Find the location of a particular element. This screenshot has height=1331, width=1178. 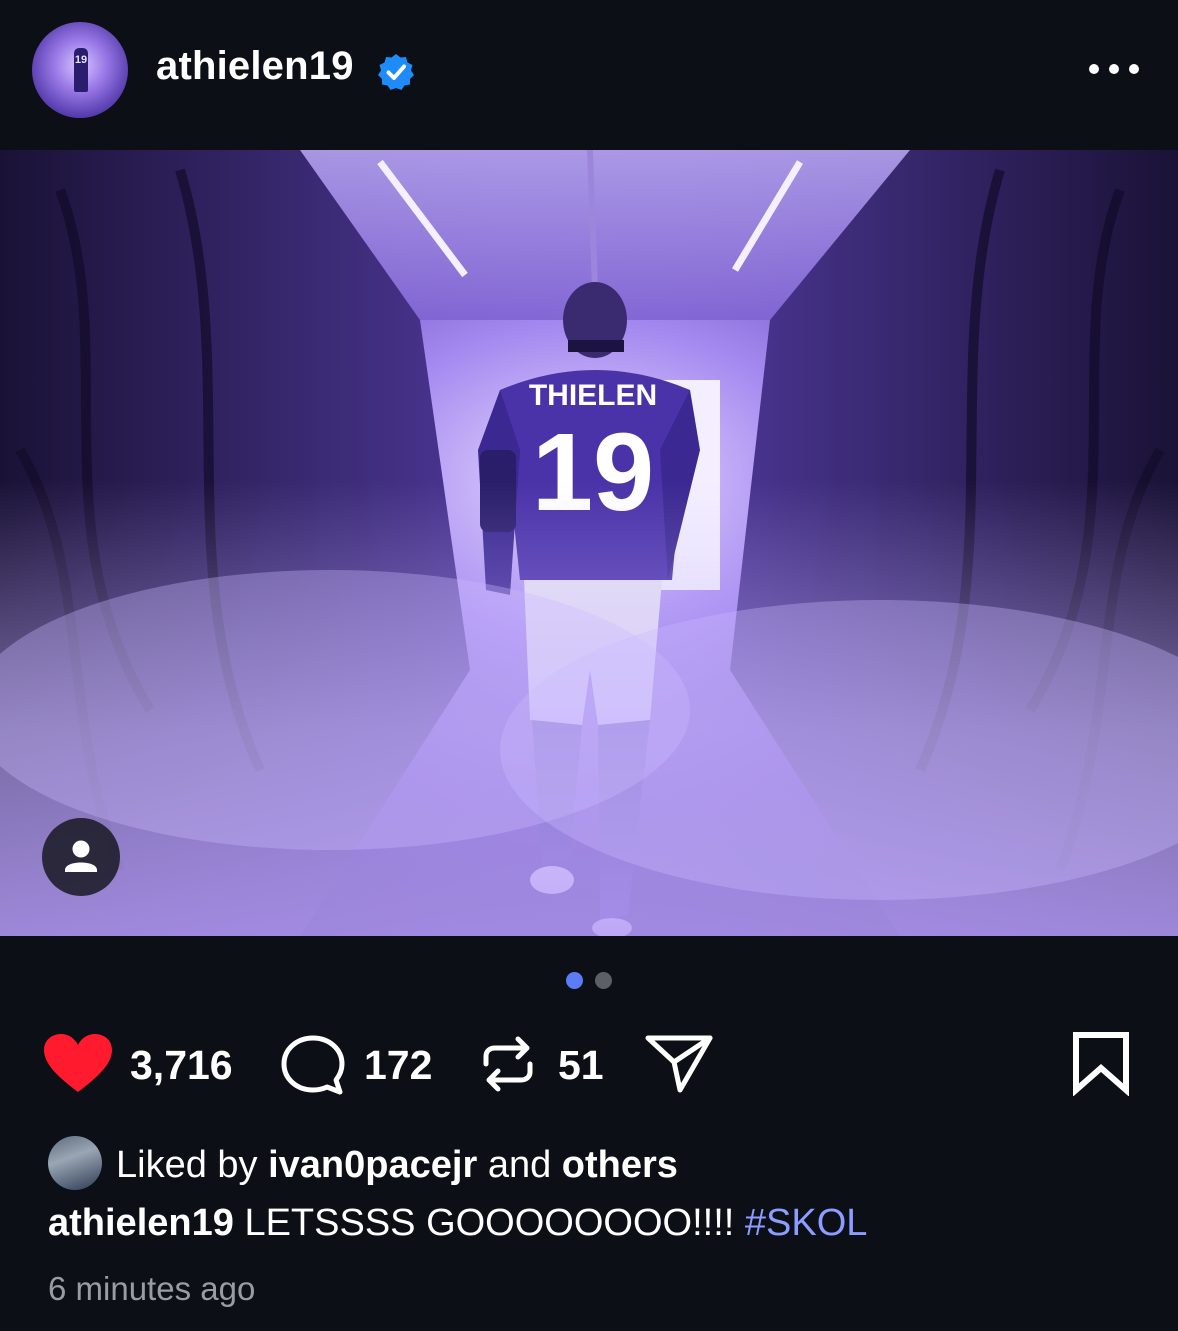

repost-icon is located at coordinates (508, 1064).